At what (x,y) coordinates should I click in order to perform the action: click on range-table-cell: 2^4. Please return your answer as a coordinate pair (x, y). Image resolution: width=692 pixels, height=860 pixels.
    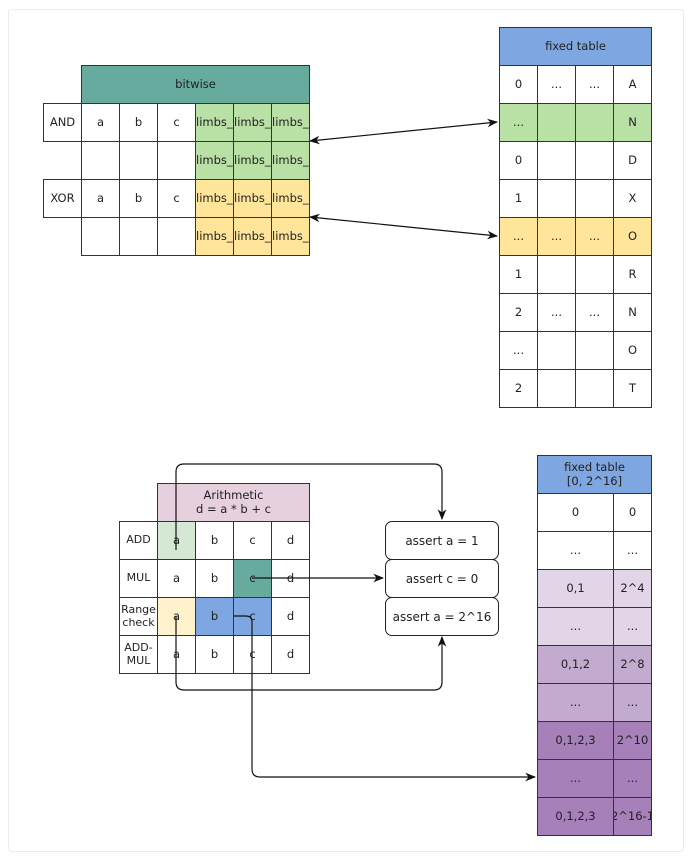
    Looking at the image, I should click on (632, 588).